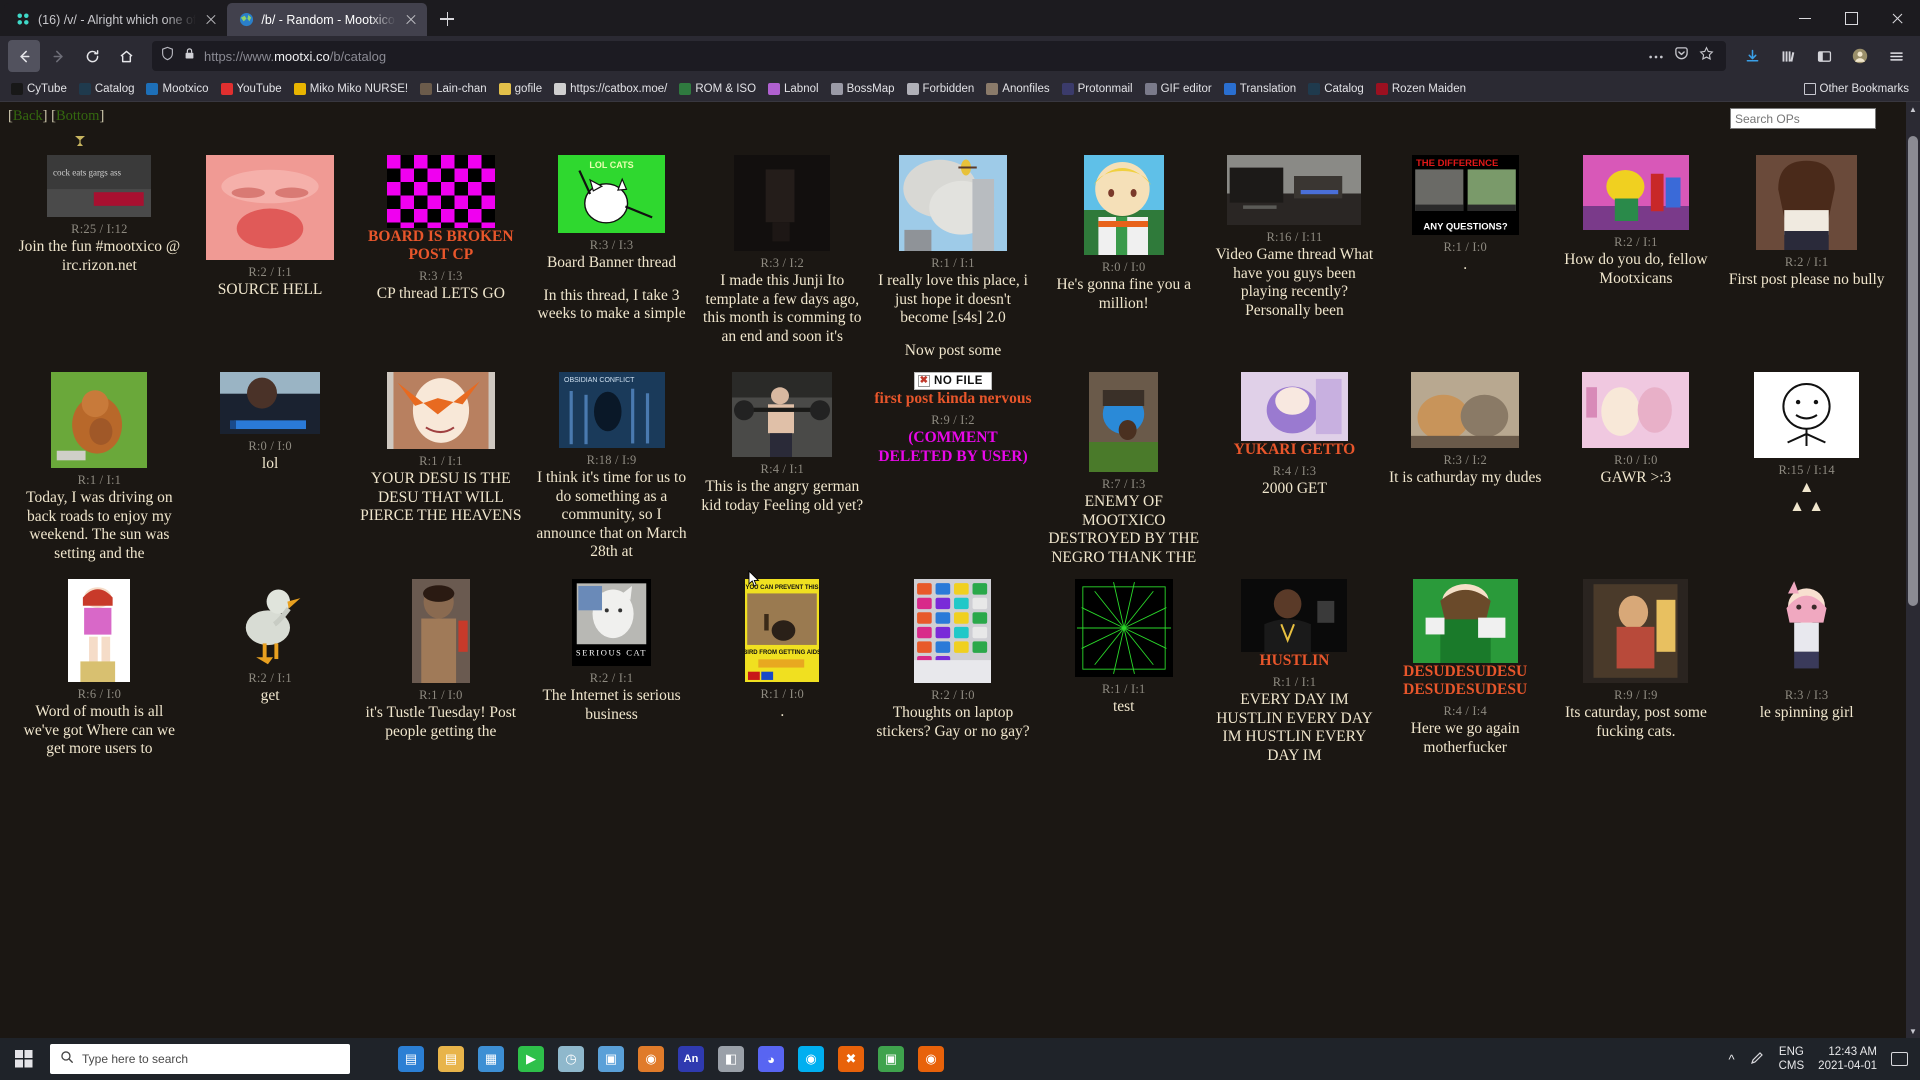 The height and width of the screenshot is (1080, 1920). I want to click on save-to-pocket-icon, so click(1681, 56).